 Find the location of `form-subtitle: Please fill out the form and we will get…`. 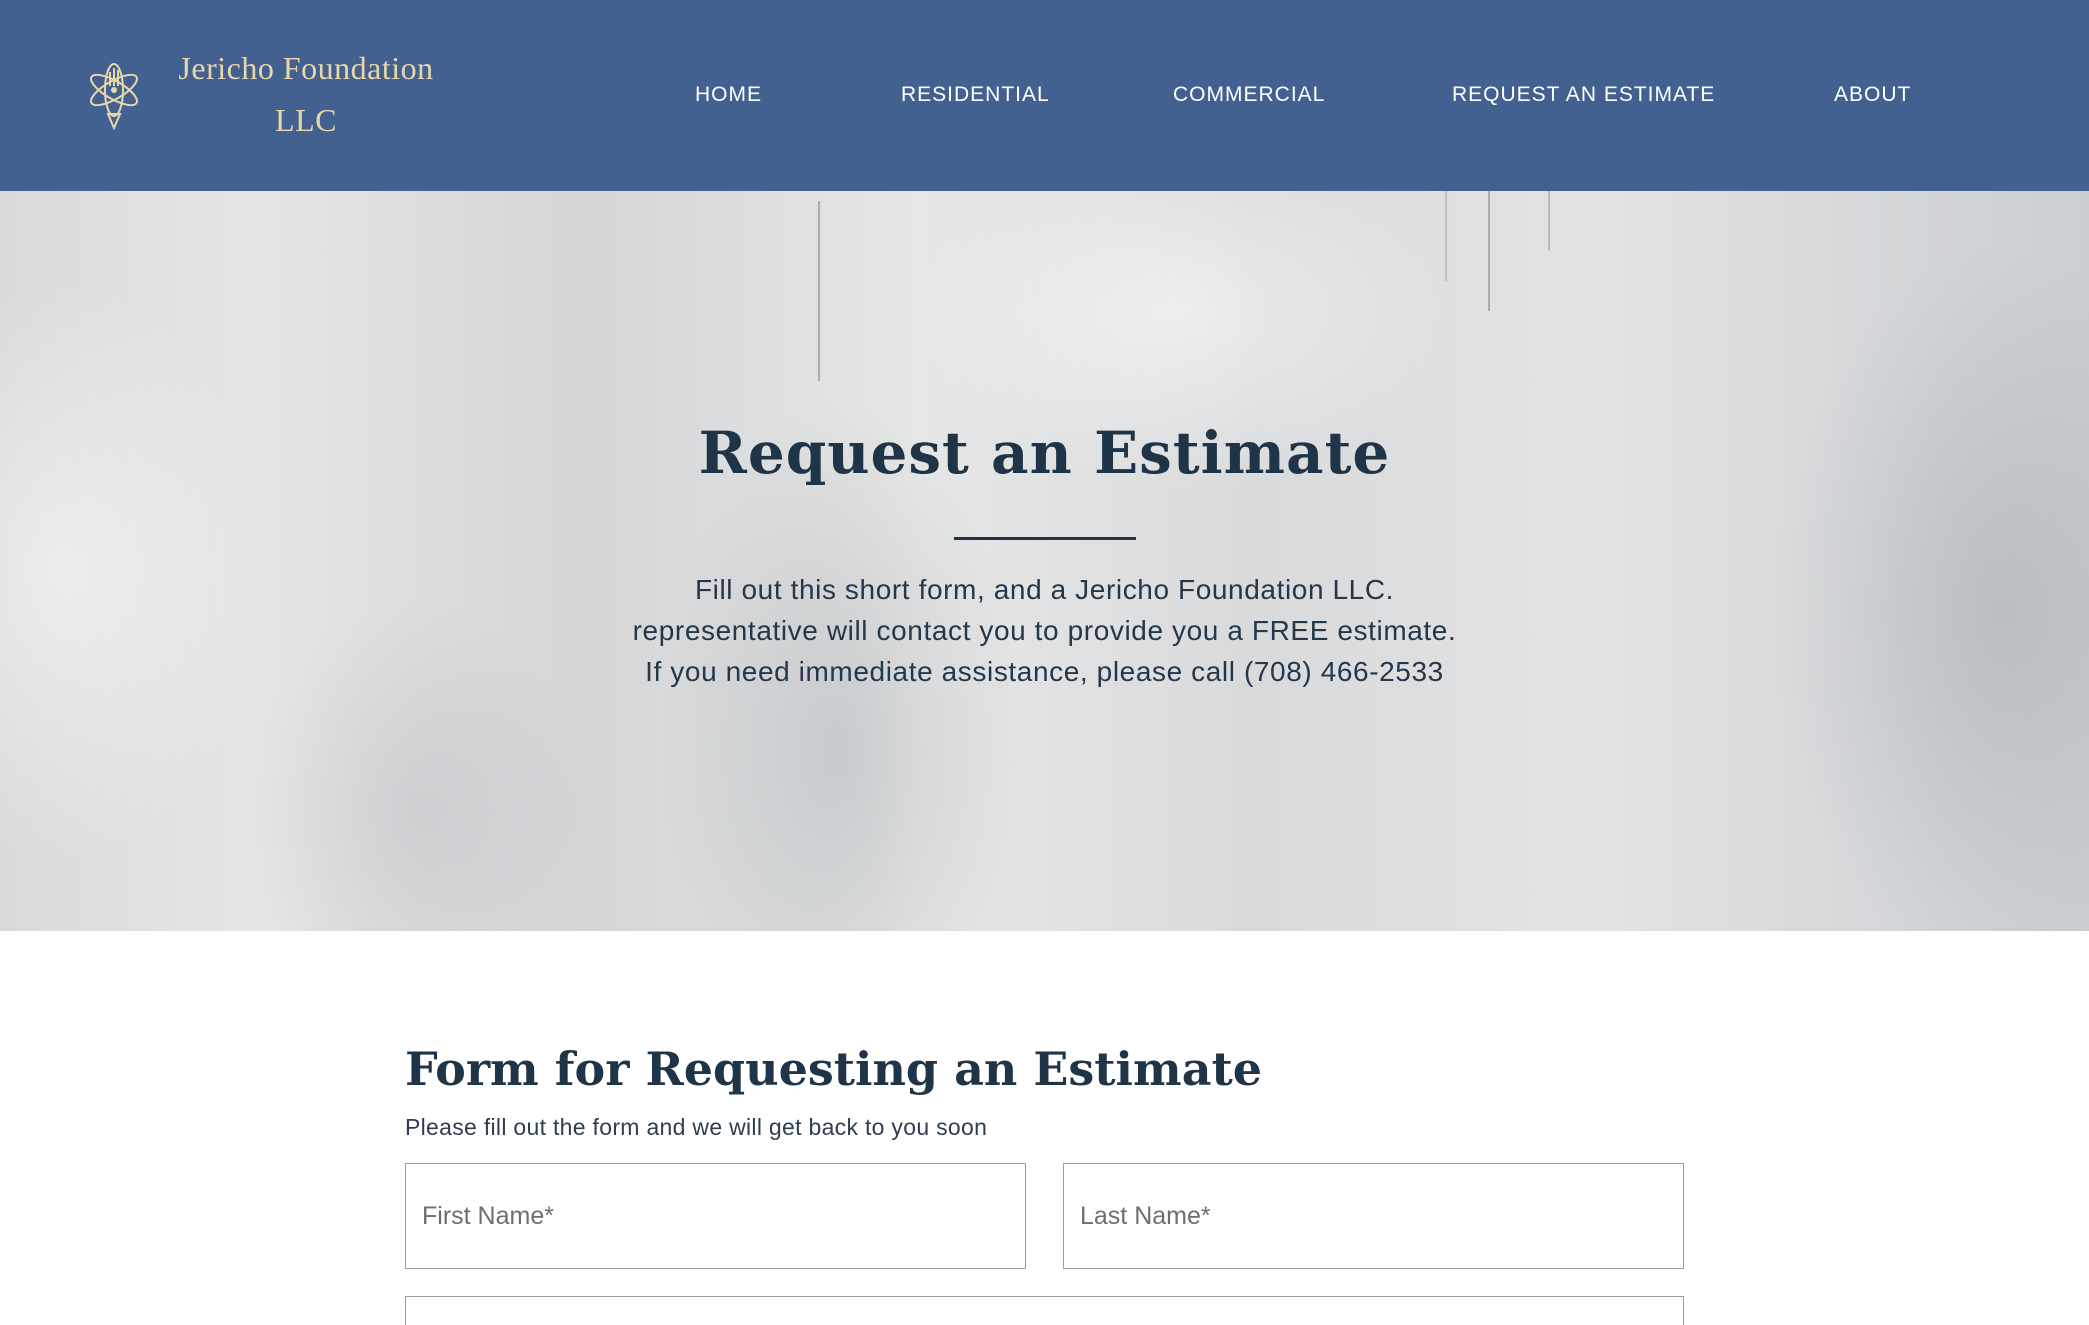

form-subtitle: Please fill out the form and we will get… is located at coordinates (696, 1127).